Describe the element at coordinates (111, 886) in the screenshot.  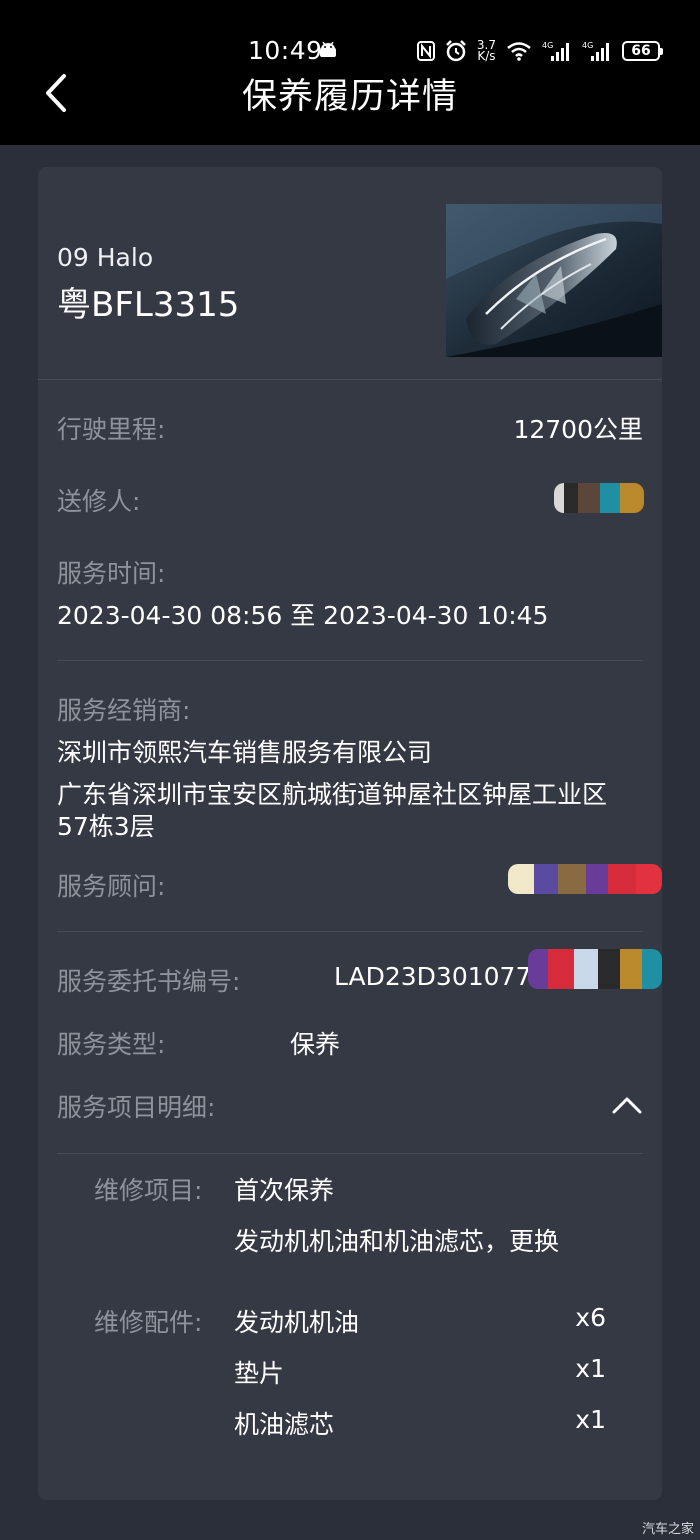
I see `advisor-label: 服务顾问:` at that location.